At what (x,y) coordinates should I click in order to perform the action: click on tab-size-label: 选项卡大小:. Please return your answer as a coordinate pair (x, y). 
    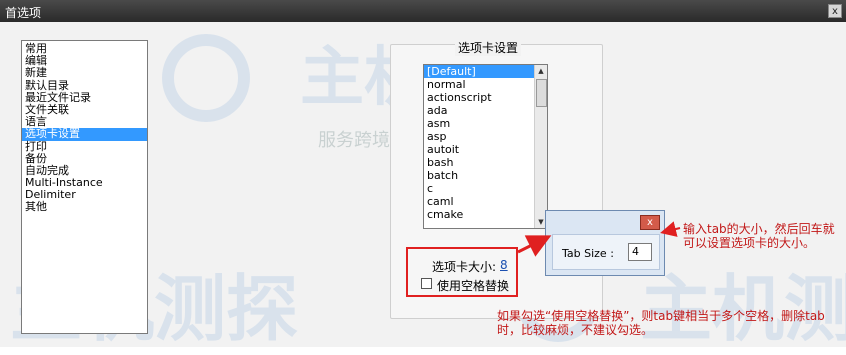
    Looking at the image, I should click on (464, 267).